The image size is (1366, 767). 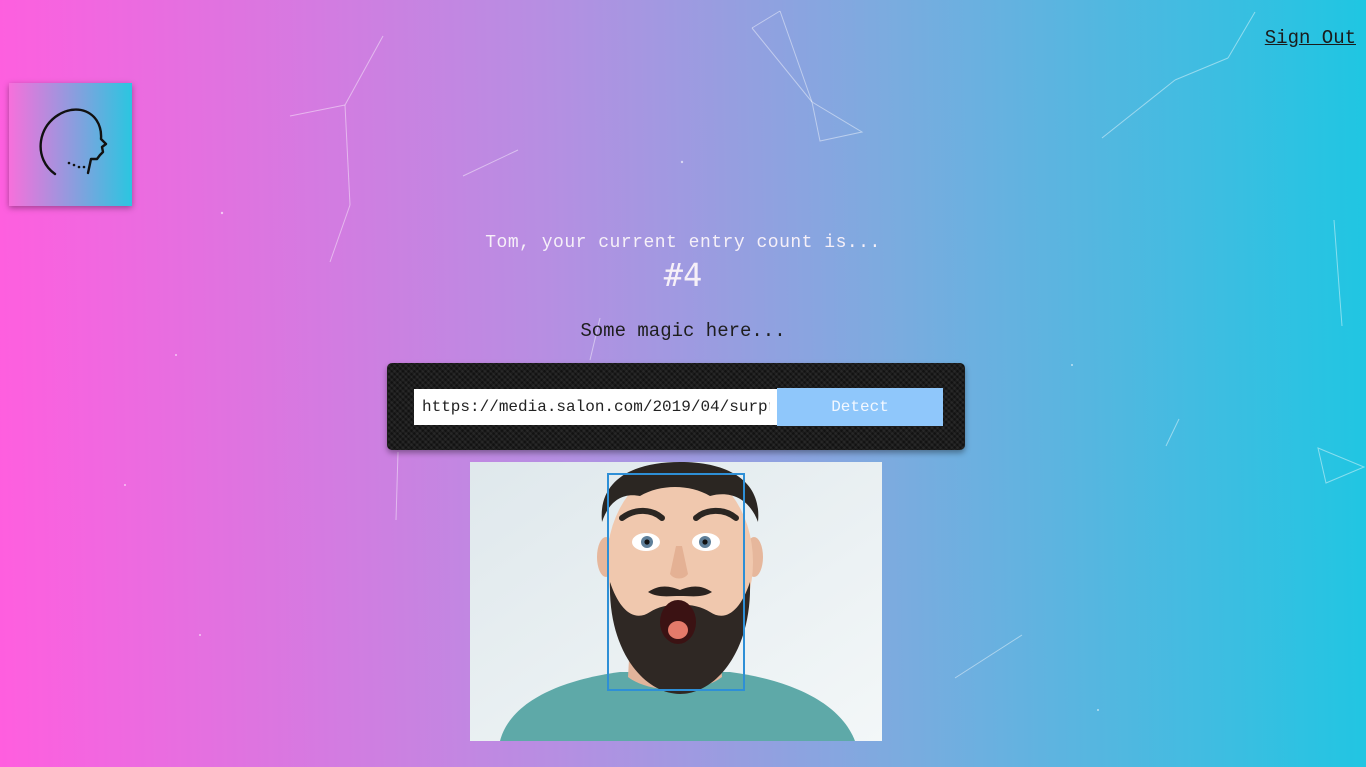 I want to click on detect-form: Detect, so click(x=676, y=406).